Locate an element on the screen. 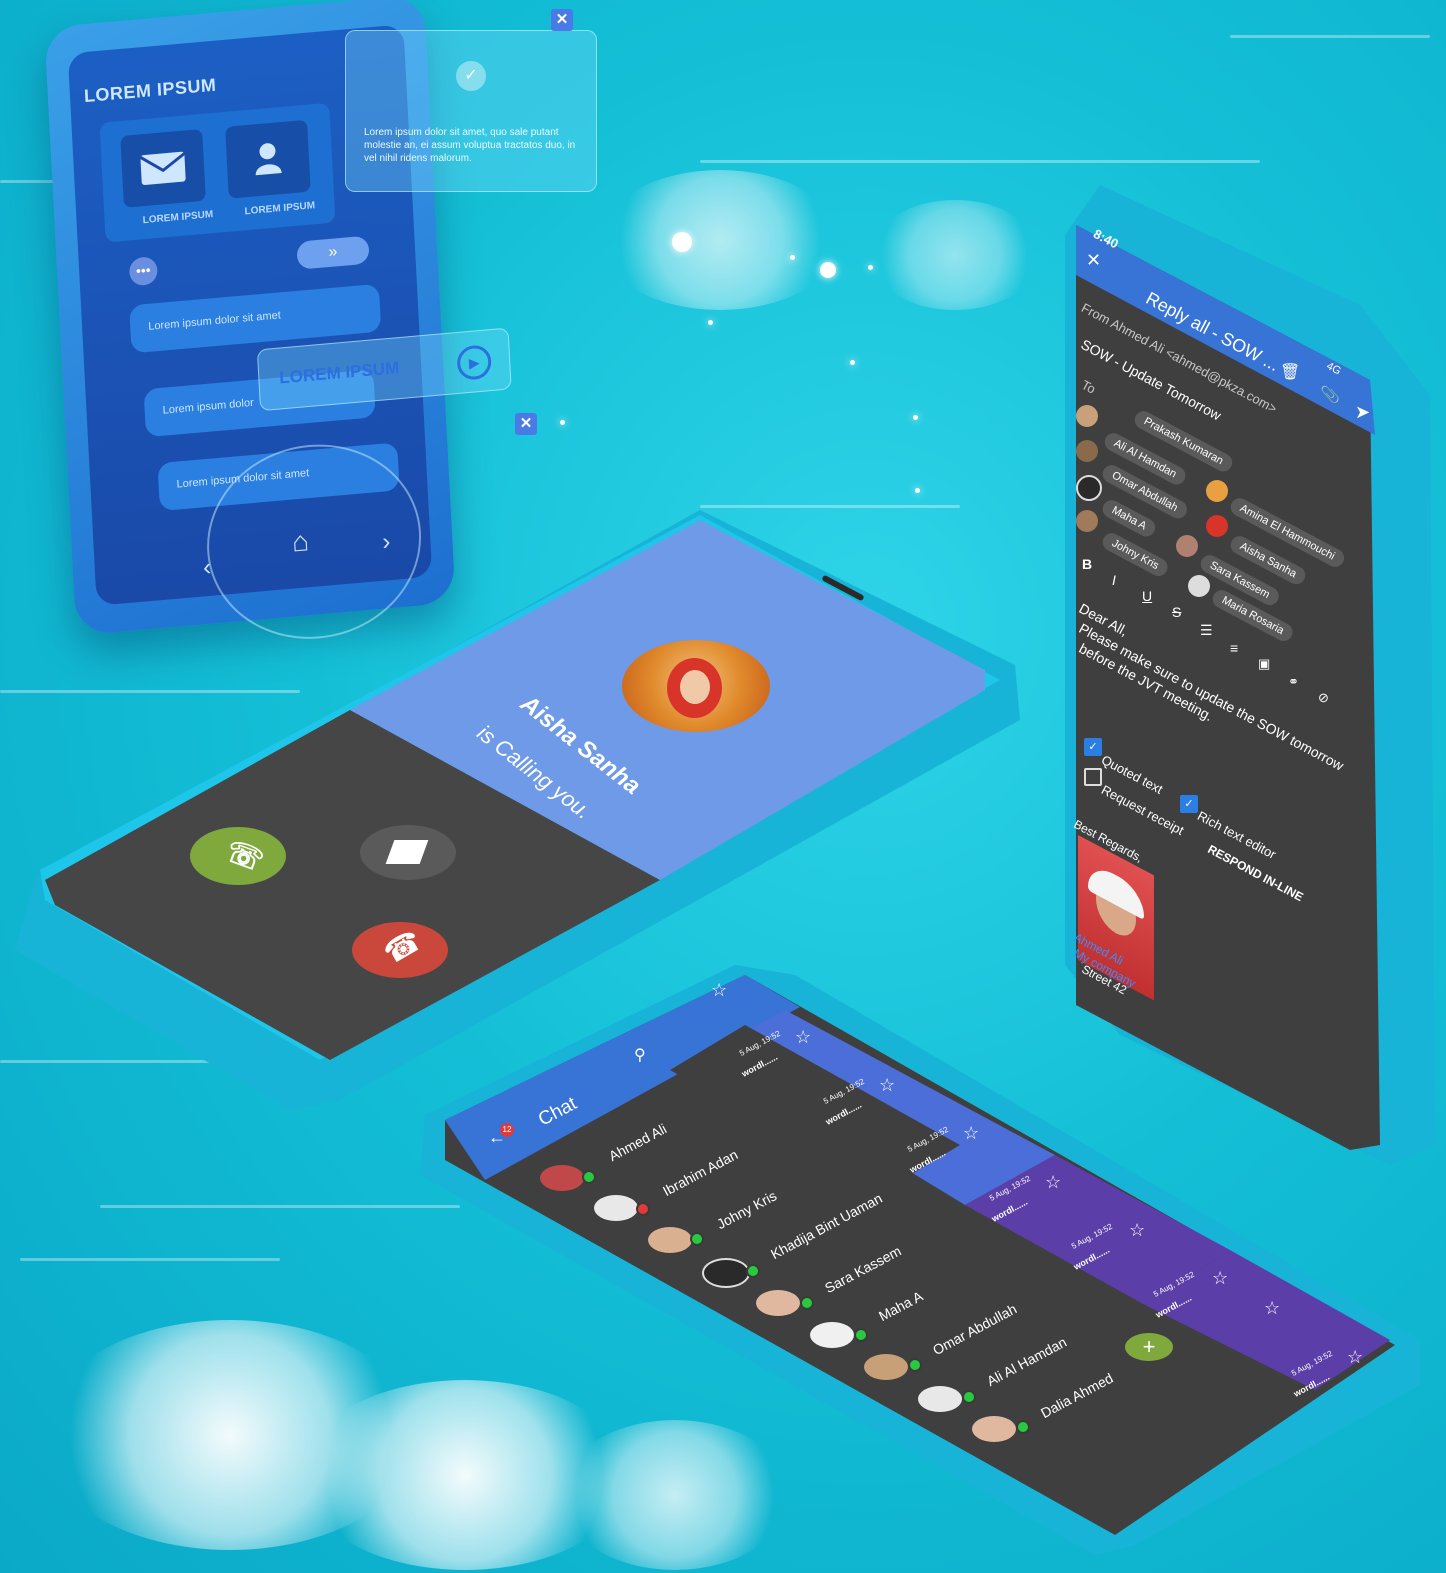 Image resolution: width=1446 pixels, height=1573 pixels. italic-button: I is located at coordinates (1114, 580).